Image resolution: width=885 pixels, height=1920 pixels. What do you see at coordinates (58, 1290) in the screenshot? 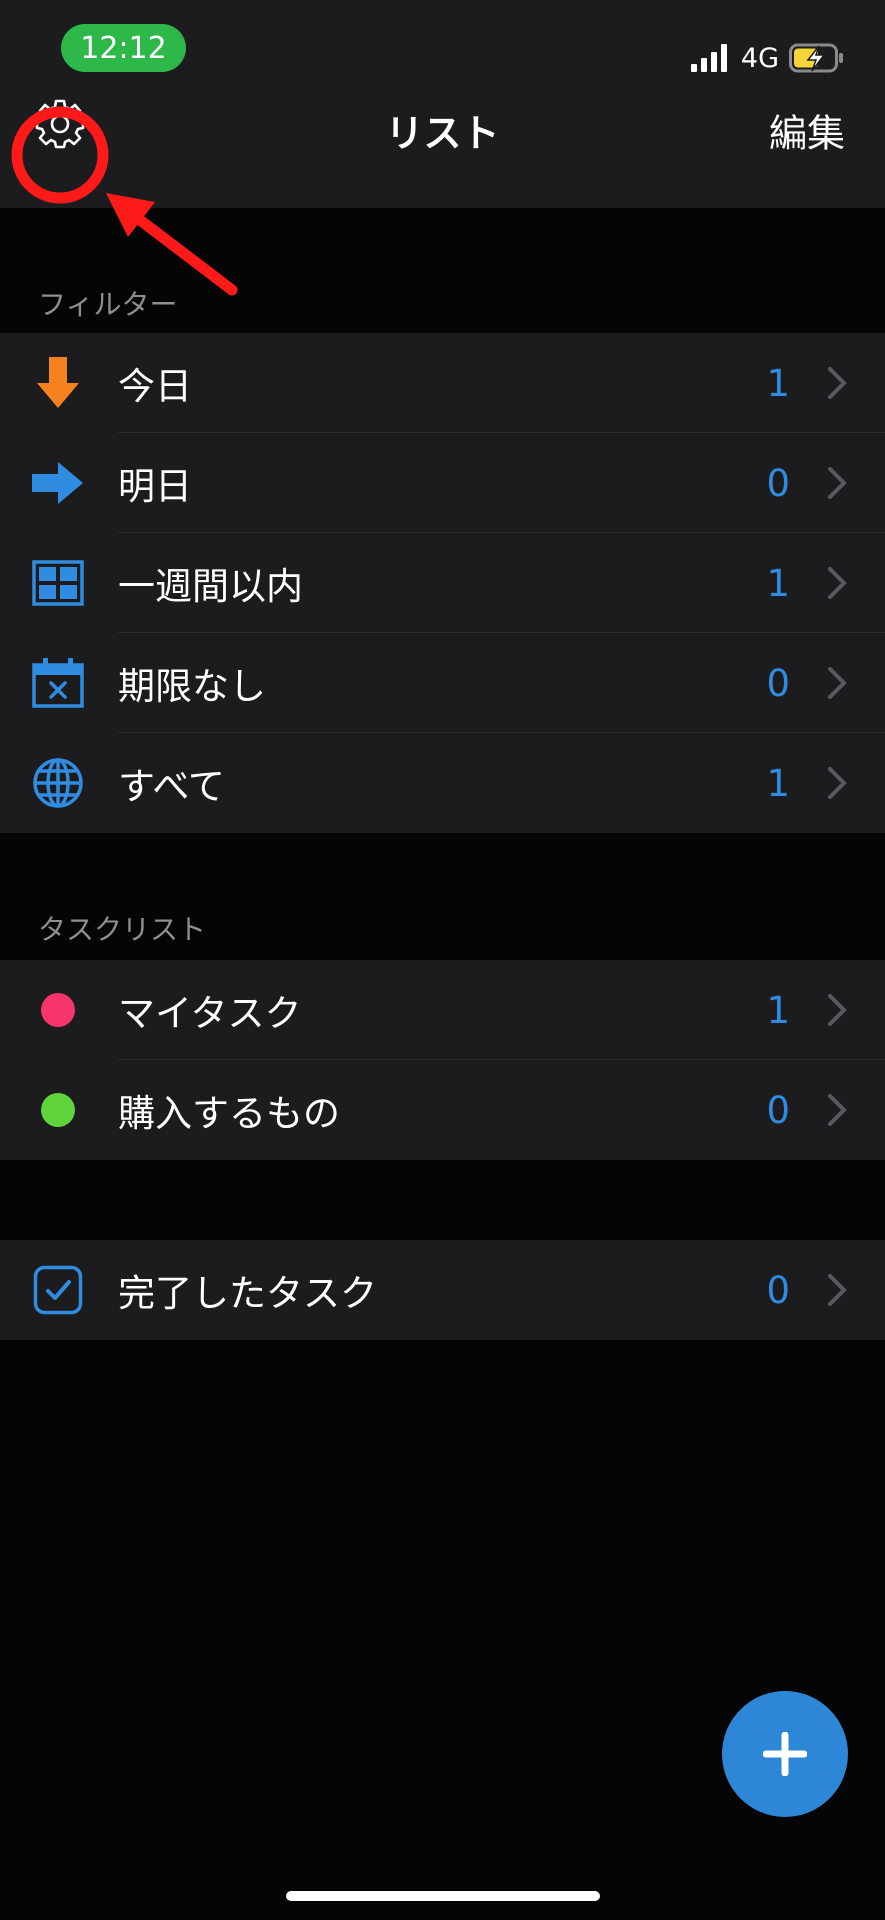
I see `checkbox-icon` at bounding box center [58, 1290].